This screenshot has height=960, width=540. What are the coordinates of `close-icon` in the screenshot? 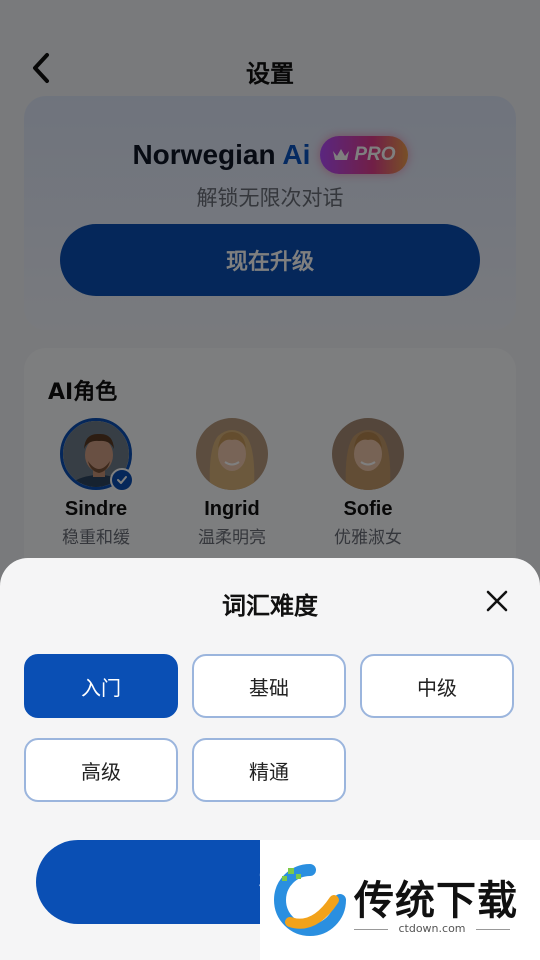 It's located at (497, 601).